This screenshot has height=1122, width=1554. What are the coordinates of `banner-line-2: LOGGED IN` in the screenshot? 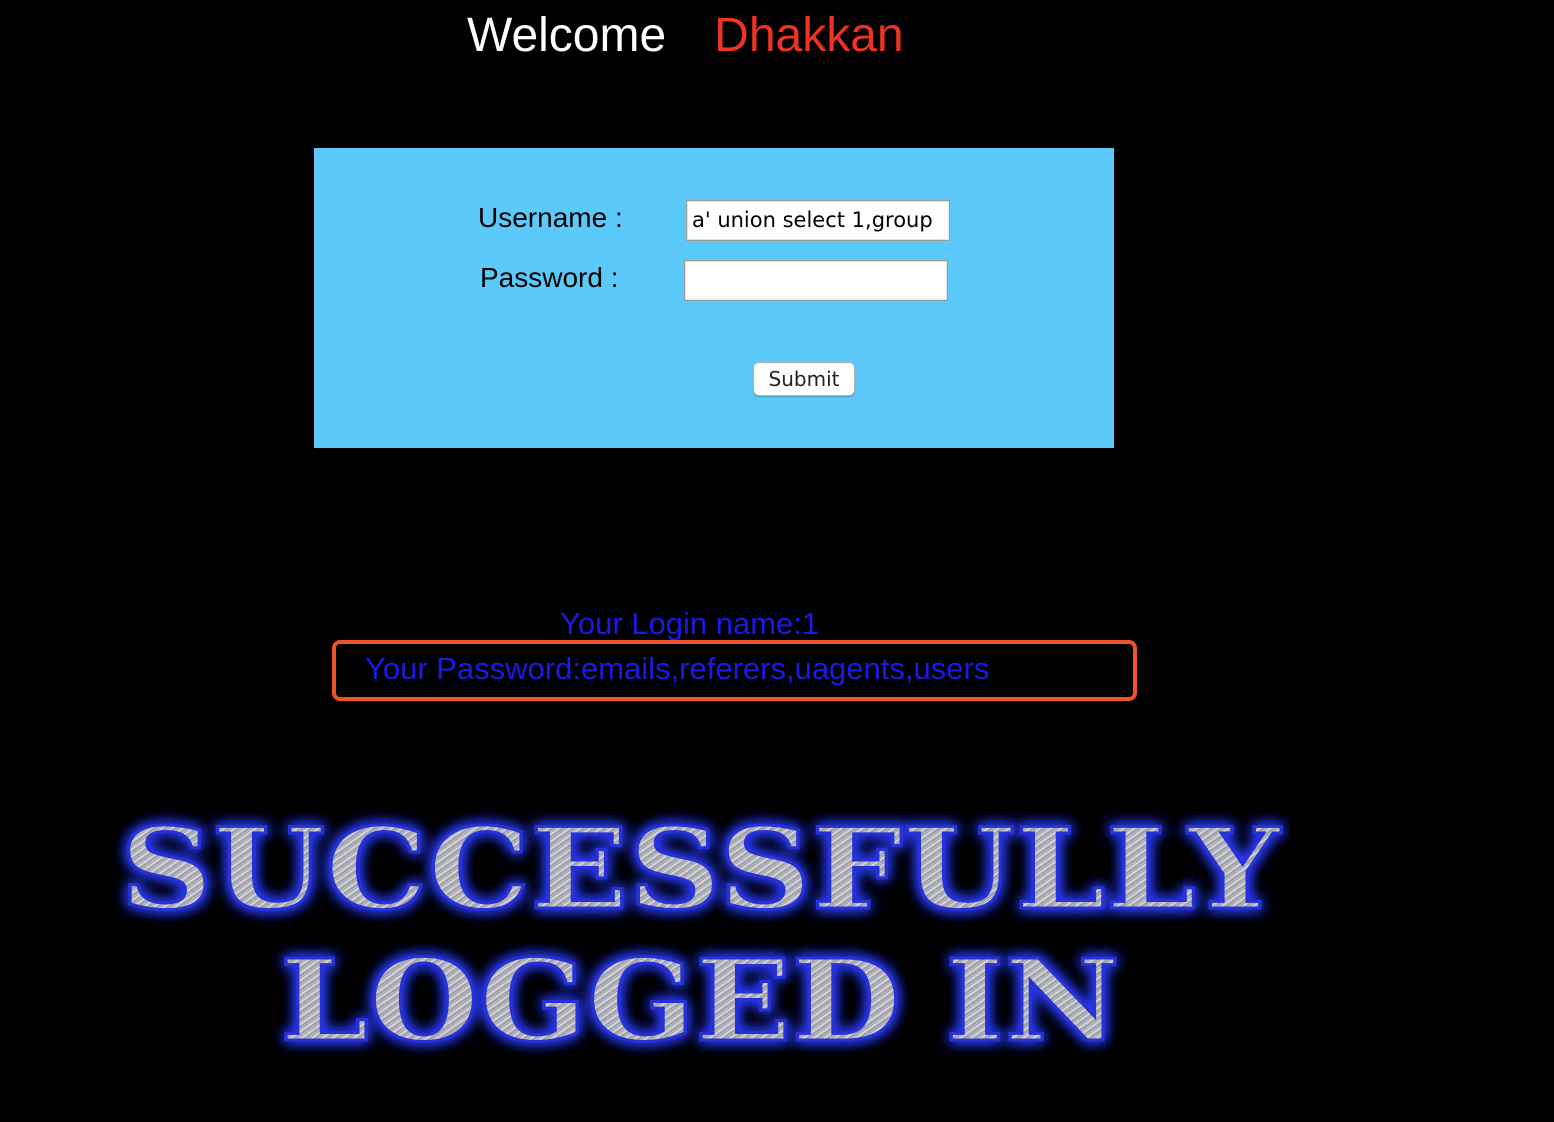 It's located at (700, 998).